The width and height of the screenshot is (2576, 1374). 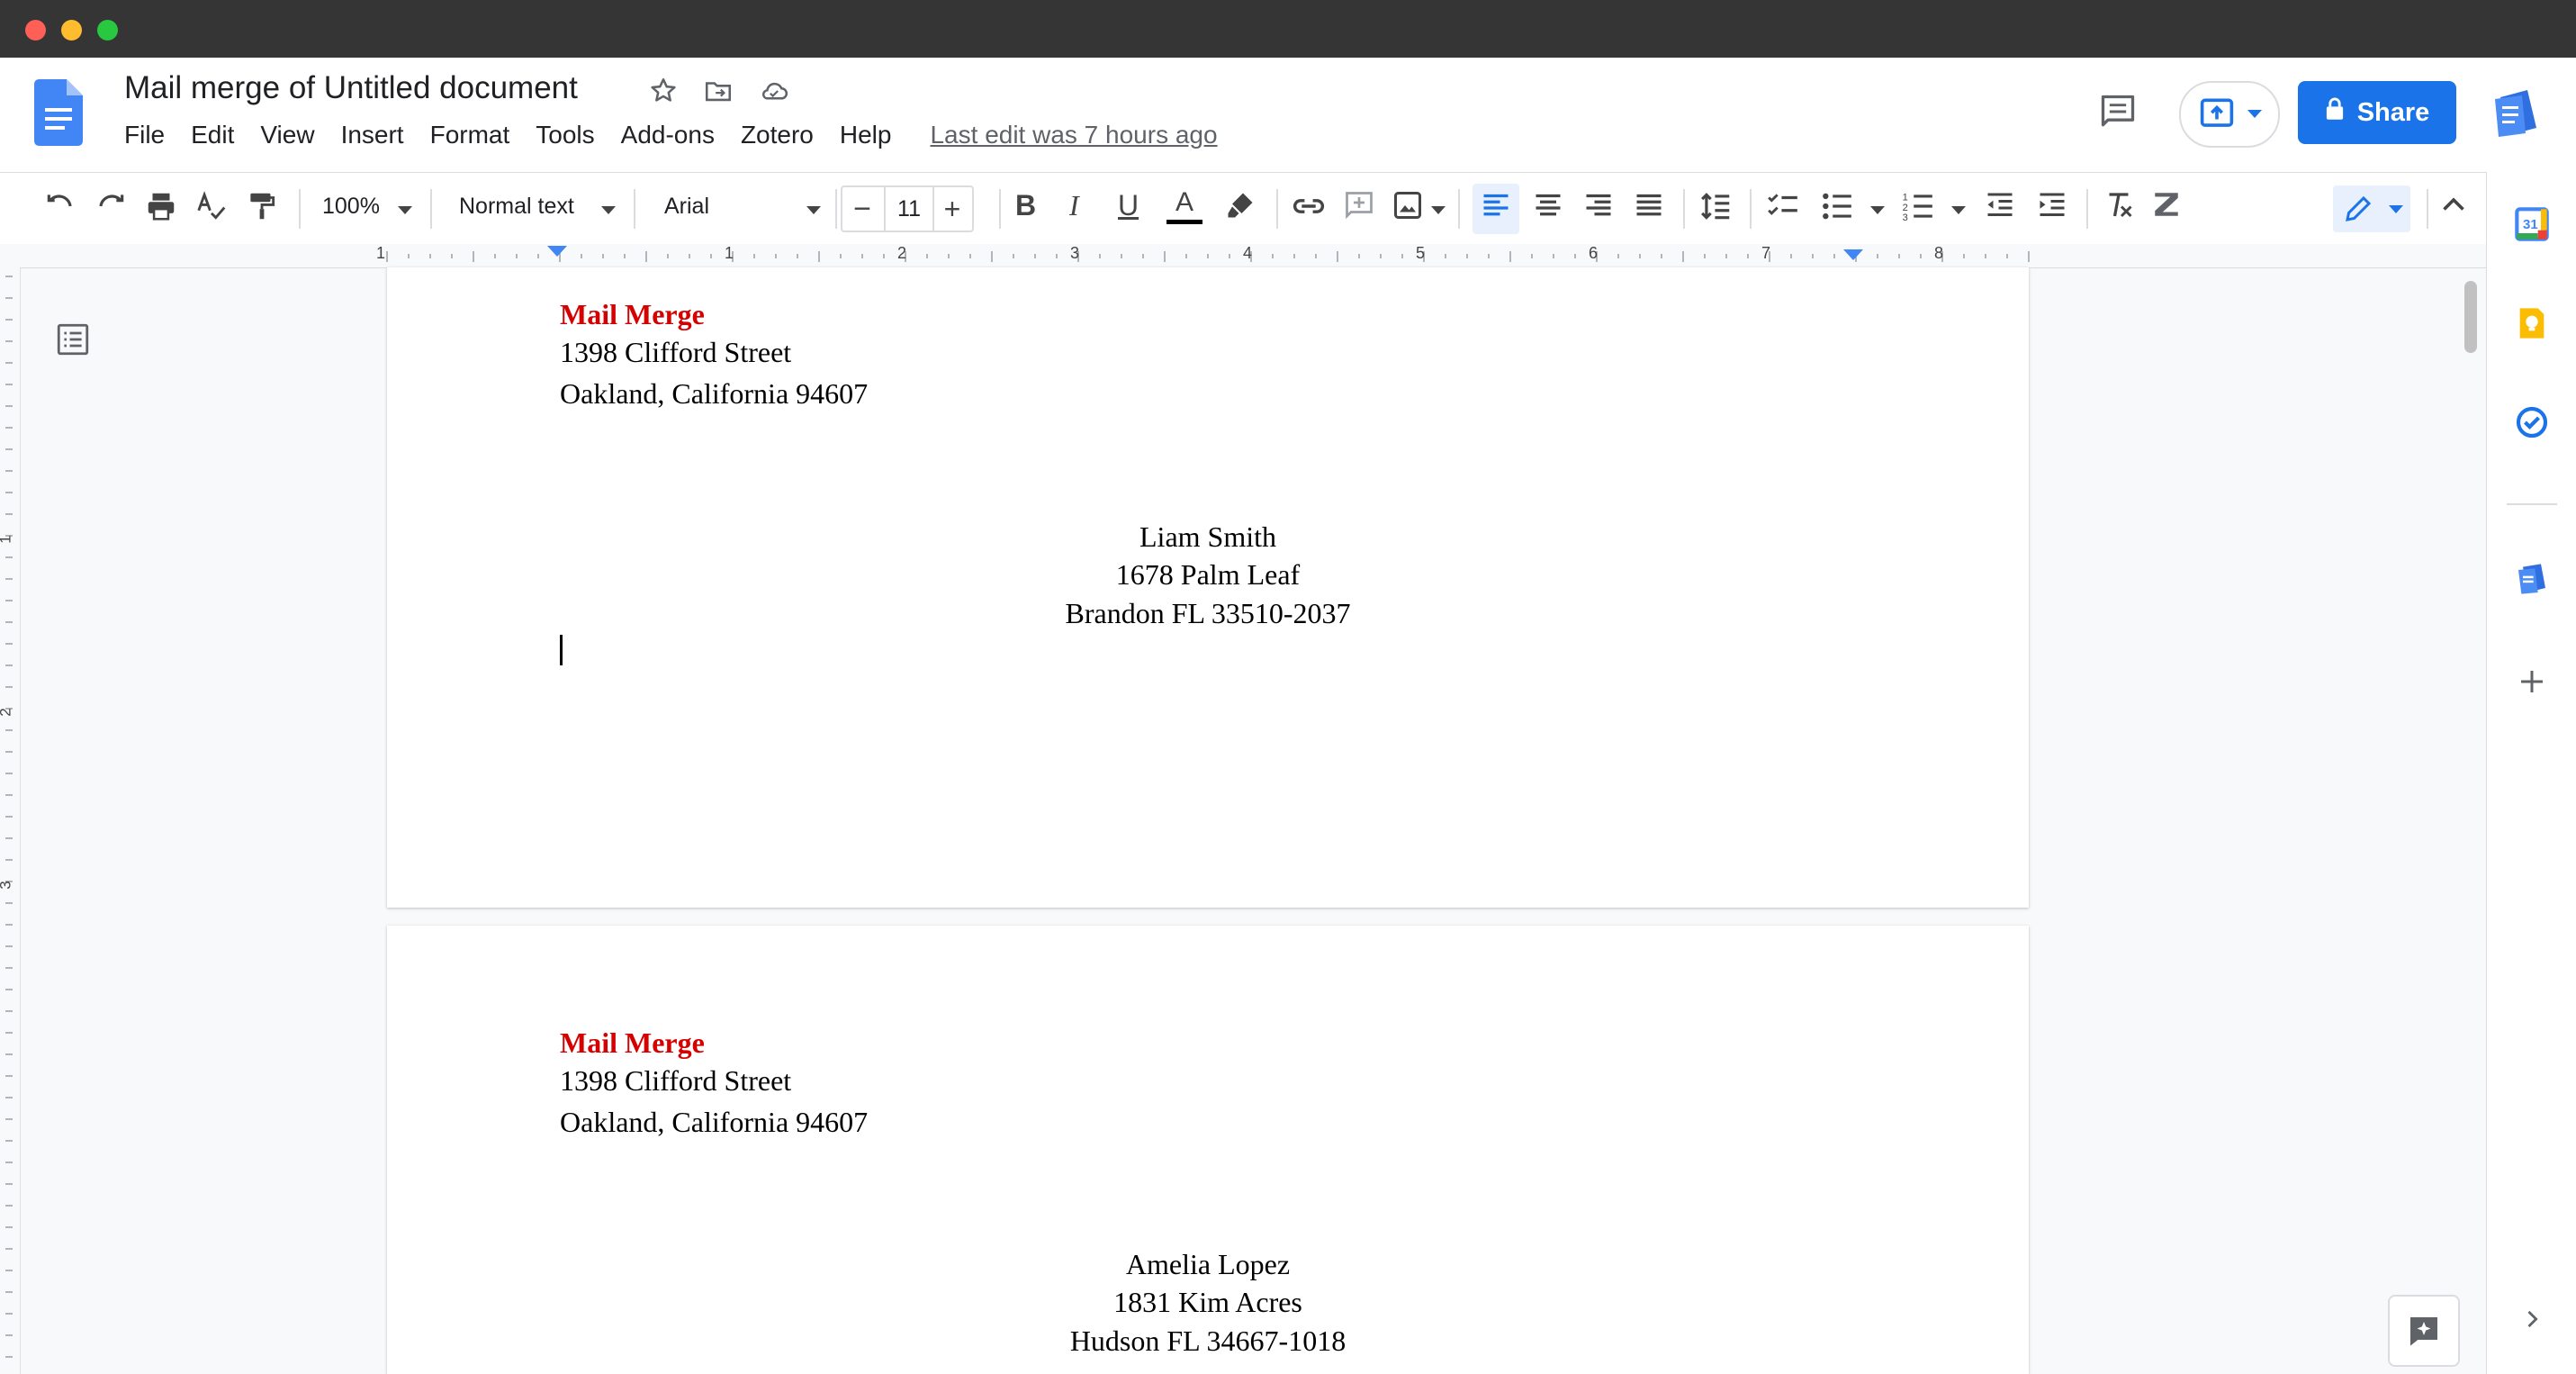 What do you see at coordinates (2166, 204) in the screenshot?
I see `zotero-icon` at bounding box center [2166, 204].